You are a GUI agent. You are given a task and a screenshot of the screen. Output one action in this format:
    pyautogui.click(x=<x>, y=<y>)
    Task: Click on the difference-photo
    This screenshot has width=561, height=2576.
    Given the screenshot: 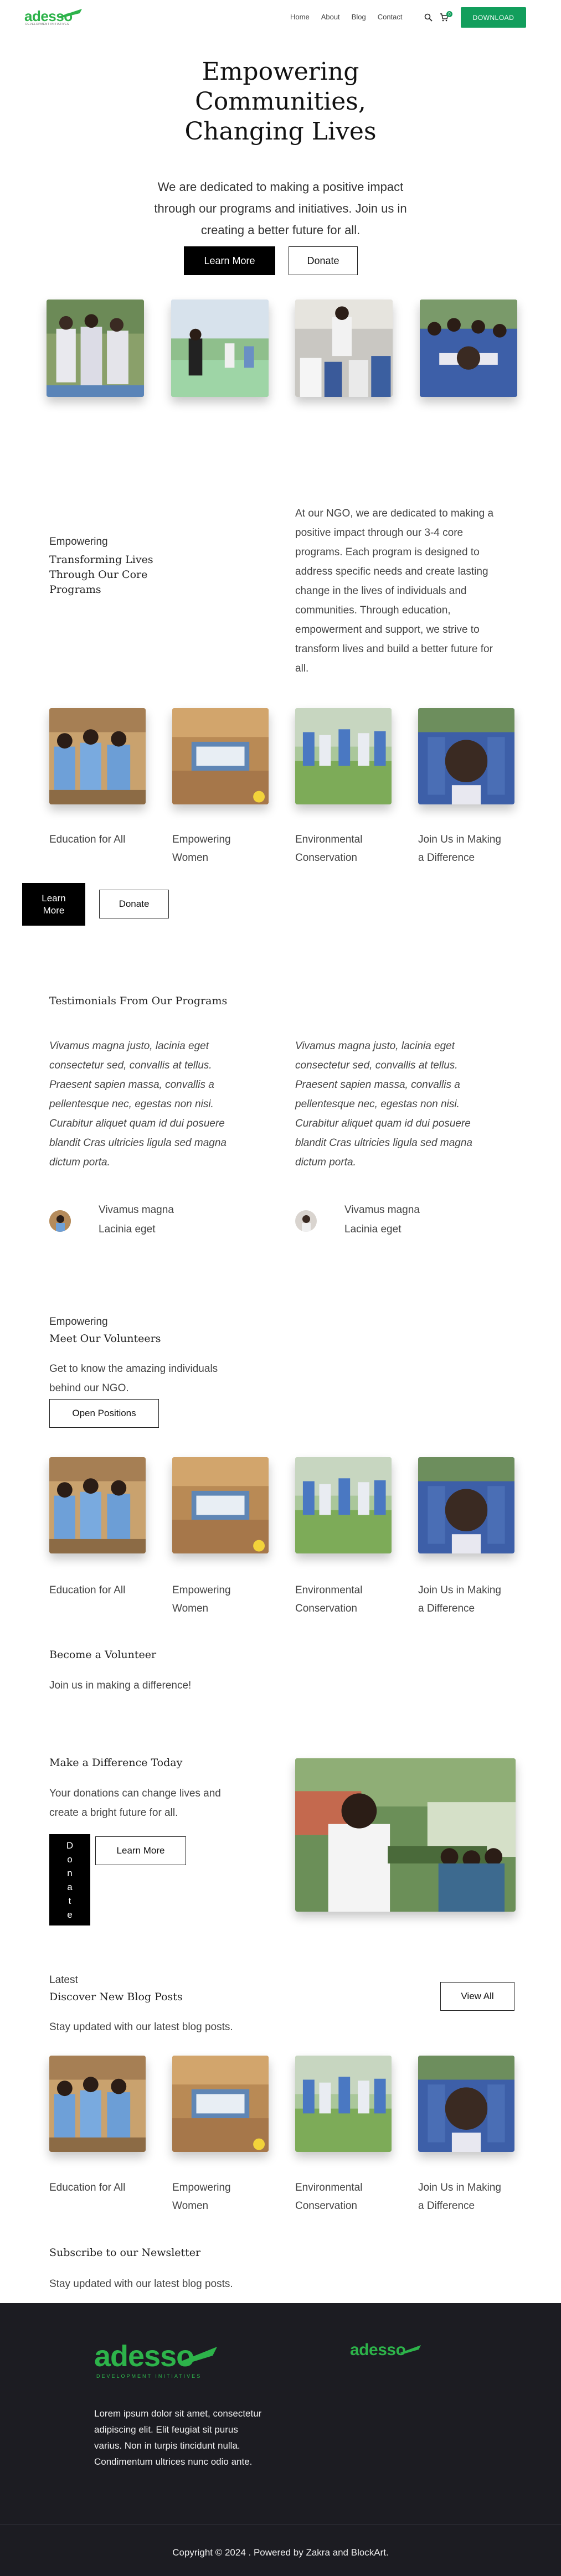 What is the action you would take?
    pyautogui.click(x=405, y=1835)
    